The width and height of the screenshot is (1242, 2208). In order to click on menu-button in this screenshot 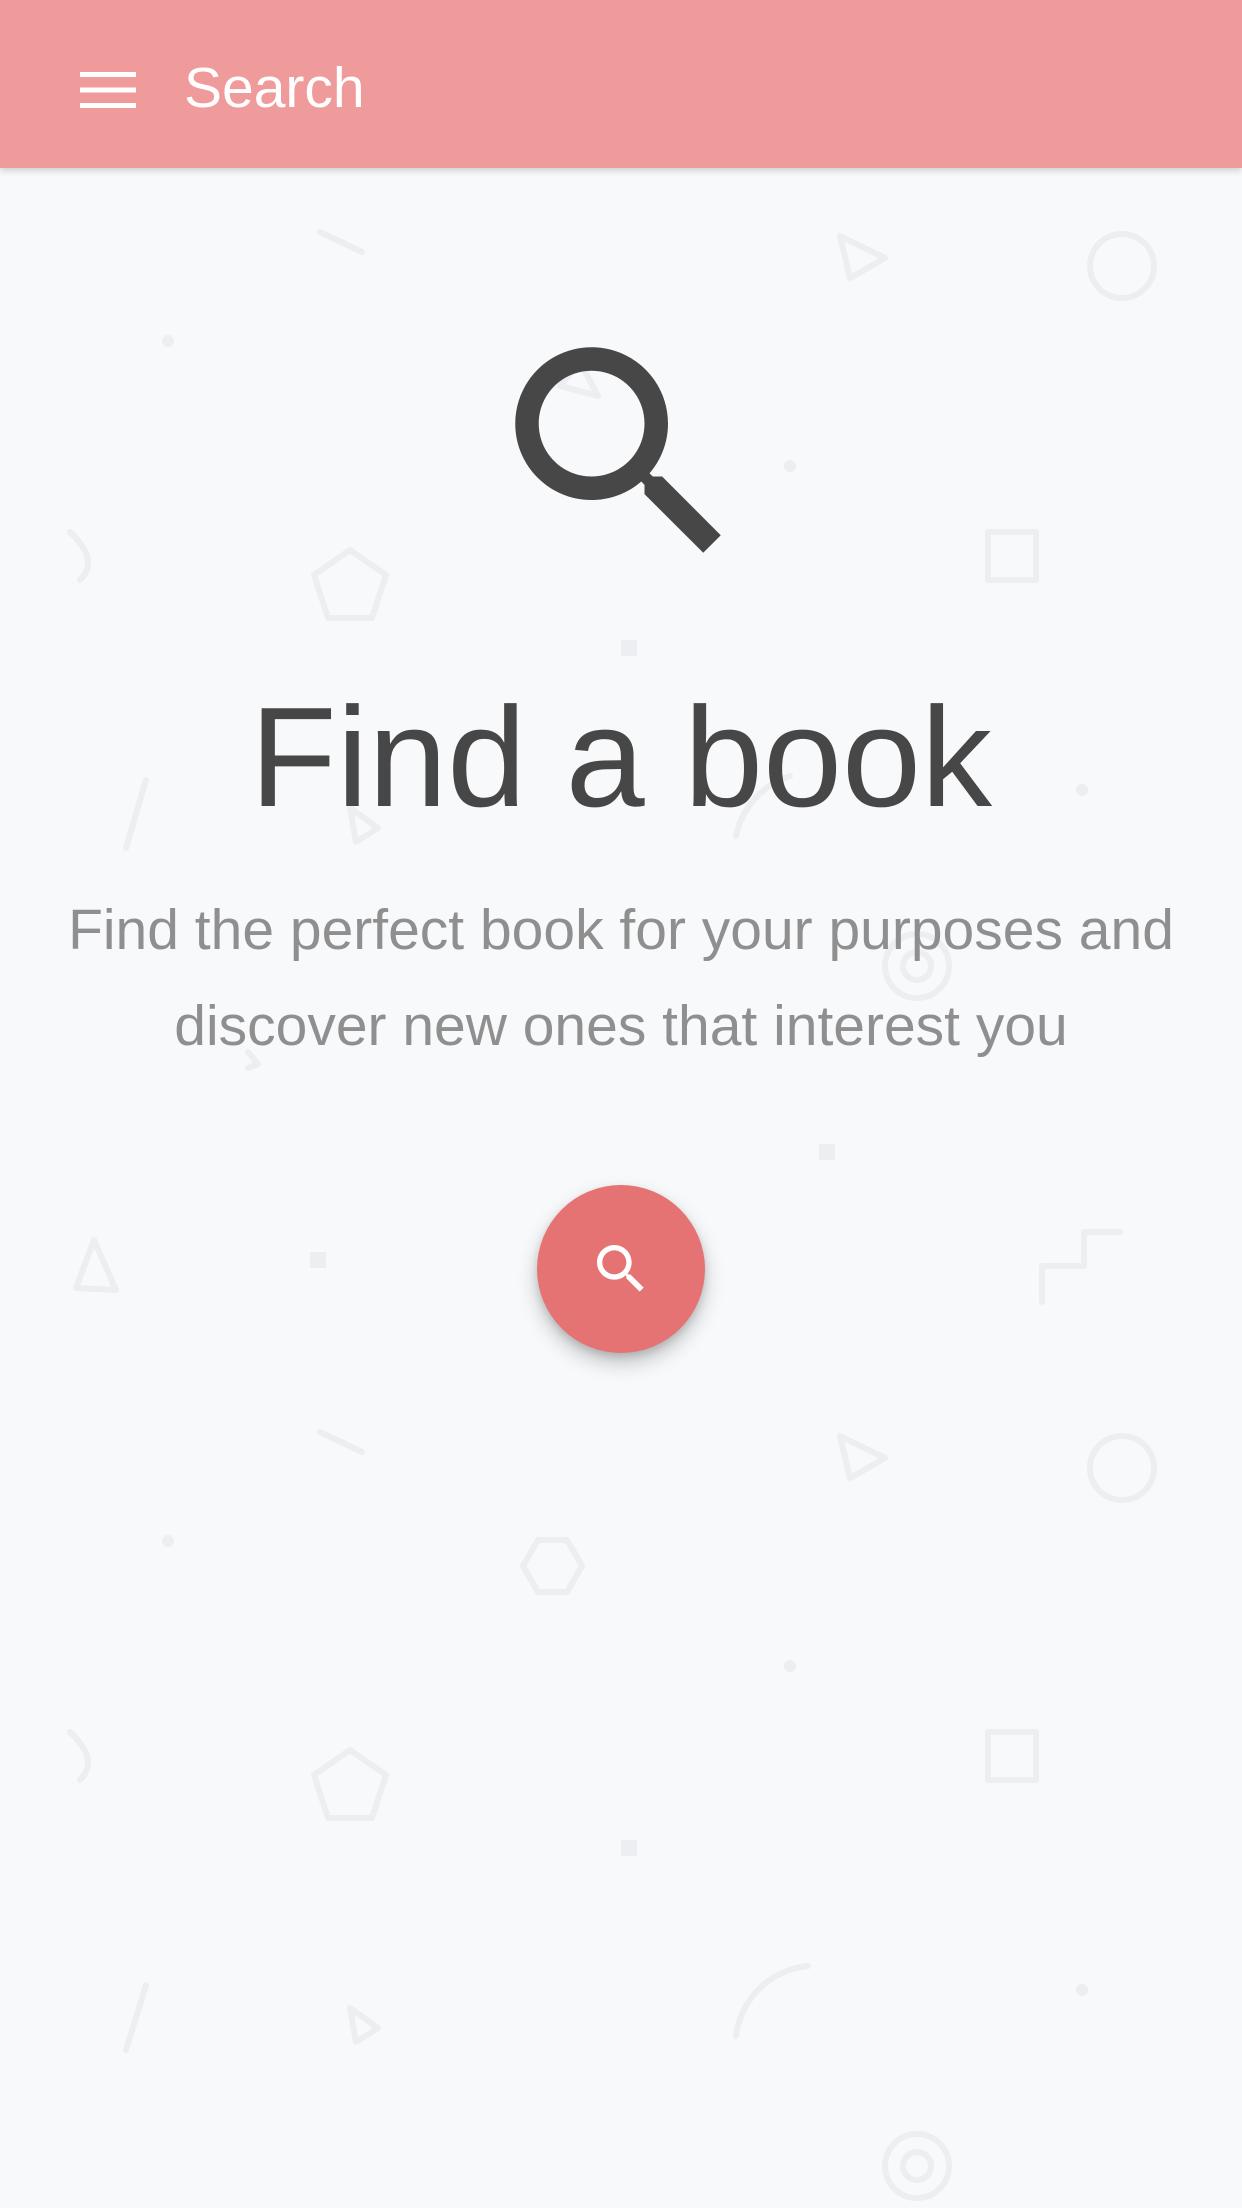, I will do `click(108, 90)`.